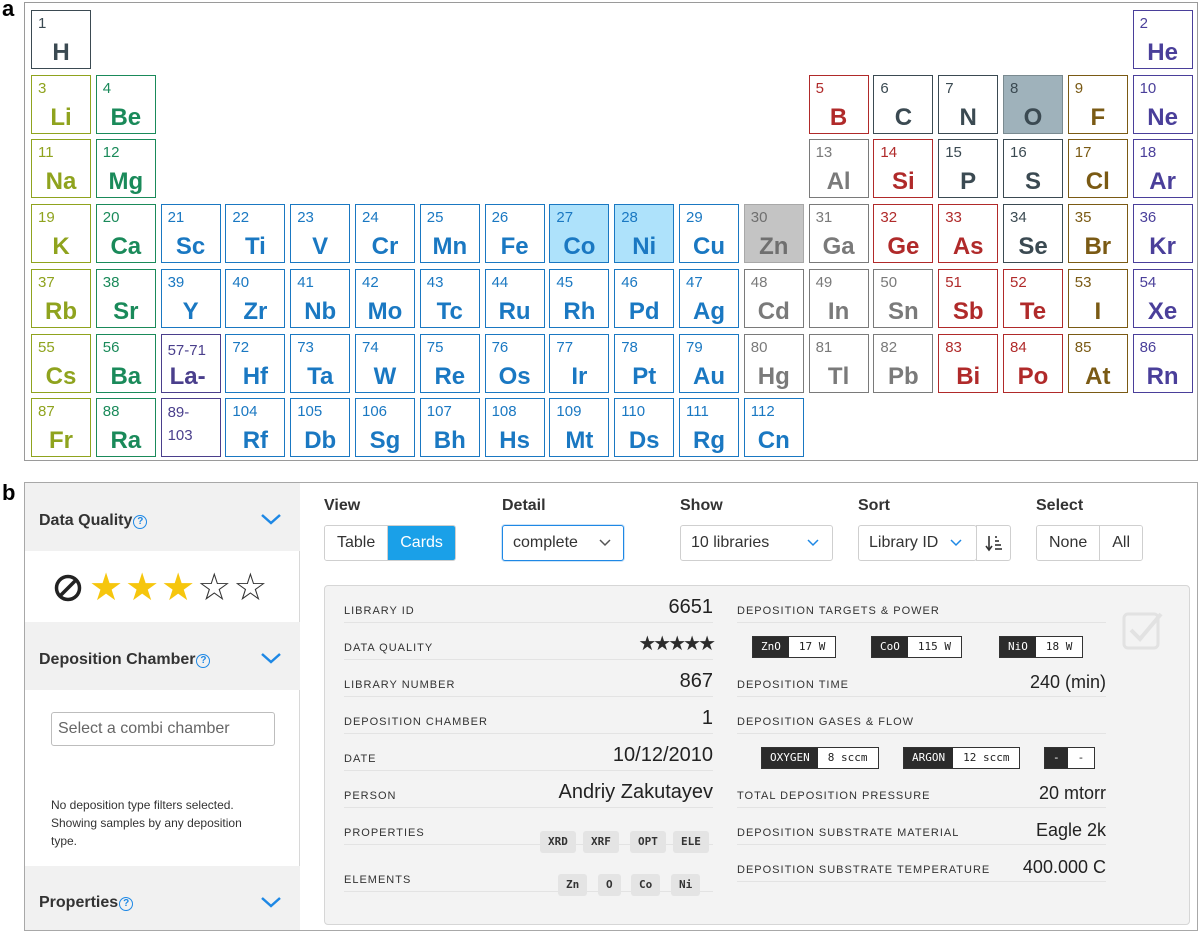 This screenshot has width=1200, height=933. Describe the element at coordinates (449, 428) in the screenshot. I see `element-bh: 107 Bh` at that location.